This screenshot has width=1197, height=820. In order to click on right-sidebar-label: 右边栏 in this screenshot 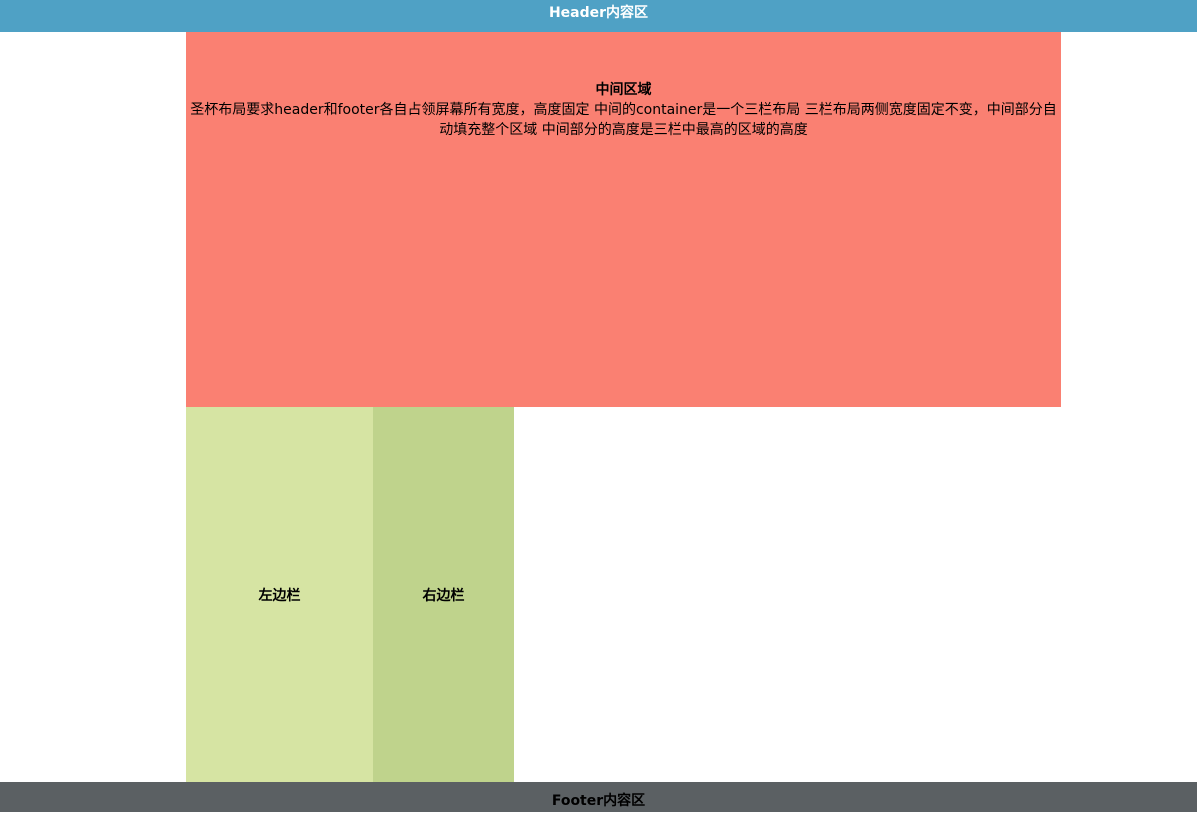, I will do `click(443, 595)`.